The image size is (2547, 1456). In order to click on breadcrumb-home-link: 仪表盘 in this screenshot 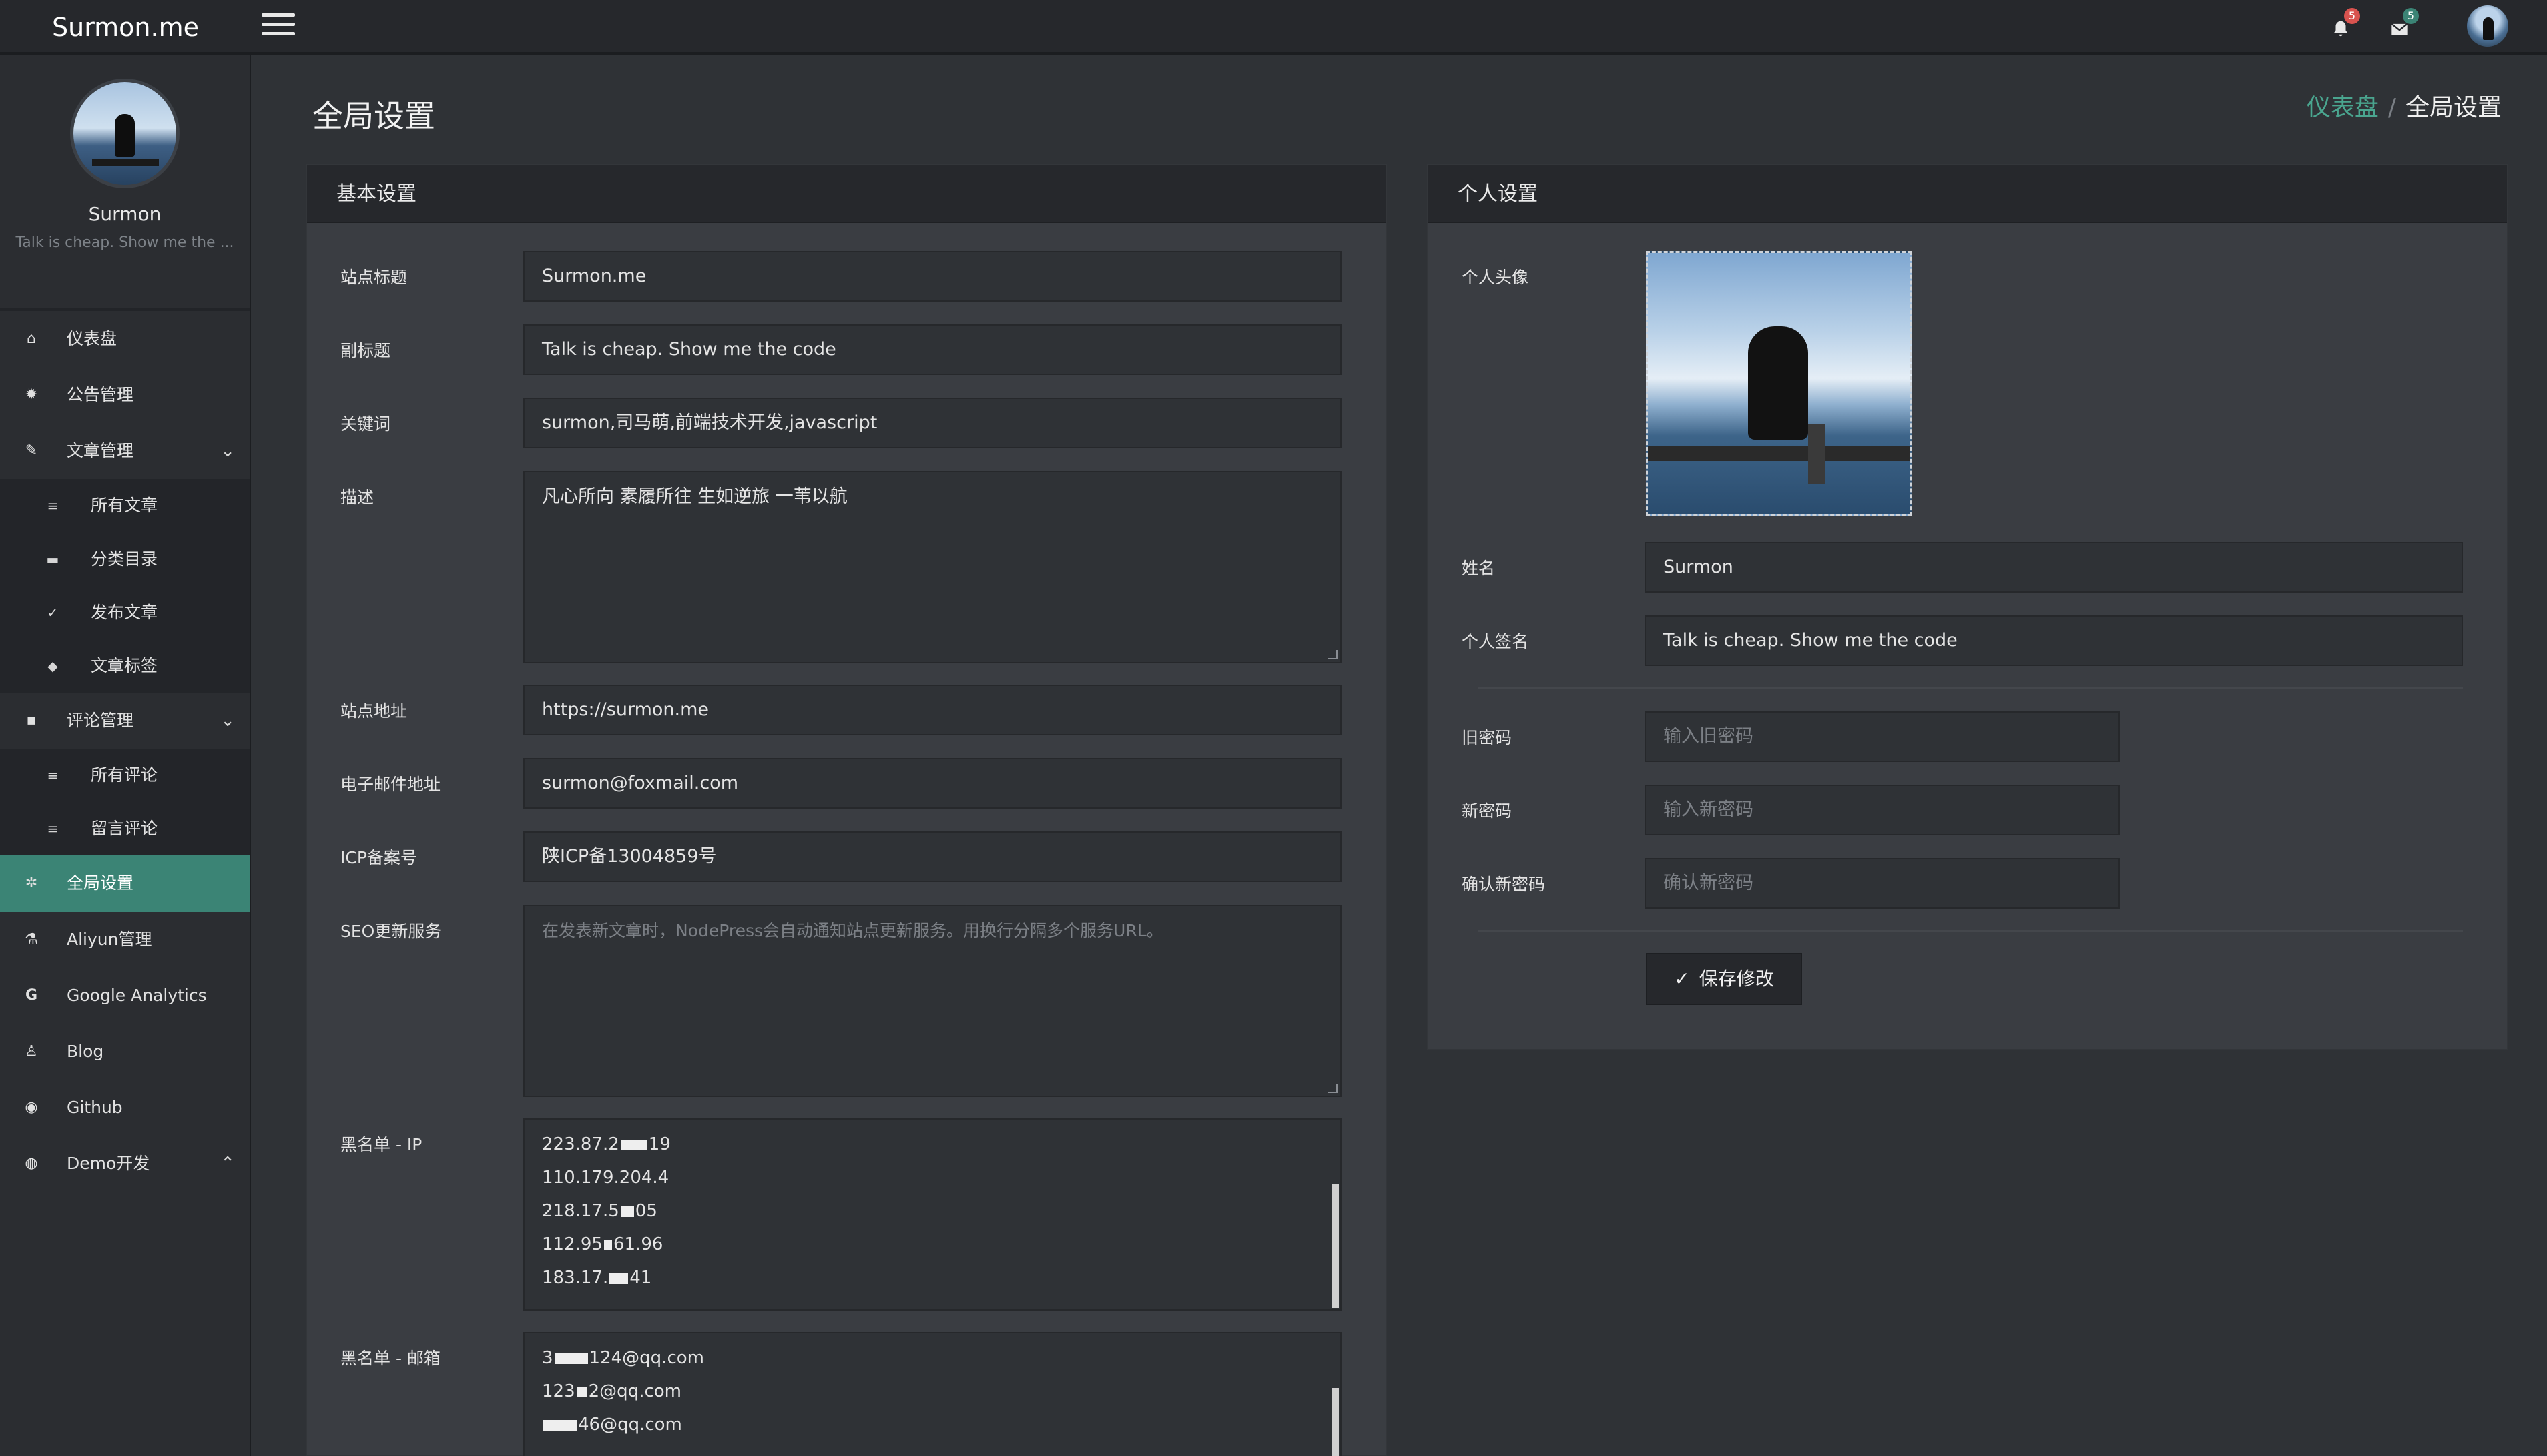, I will do `click(2343, 107)`.